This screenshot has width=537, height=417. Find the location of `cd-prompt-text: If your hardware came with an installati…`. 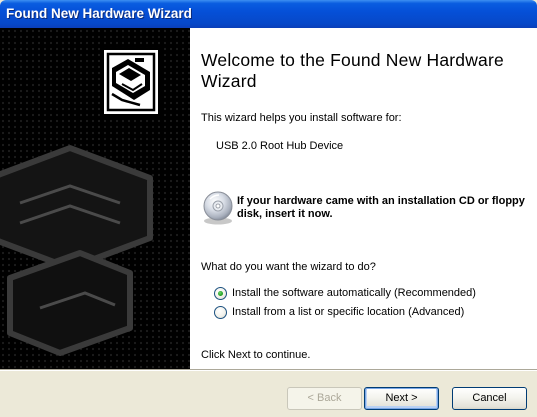

cd-prompt-text: If your hardware came with an installati… is located at coordinates (381, 207).